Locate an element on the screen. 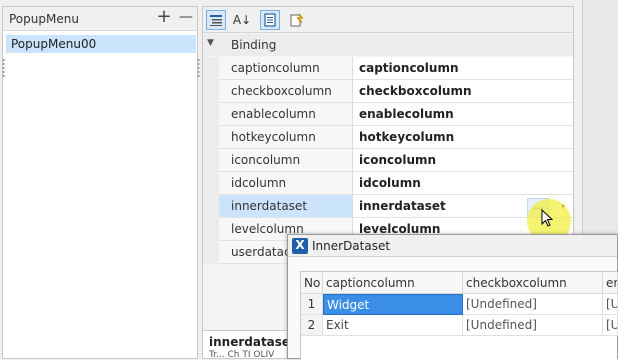  column-header-enable: er is located at coordinates (610, 283).